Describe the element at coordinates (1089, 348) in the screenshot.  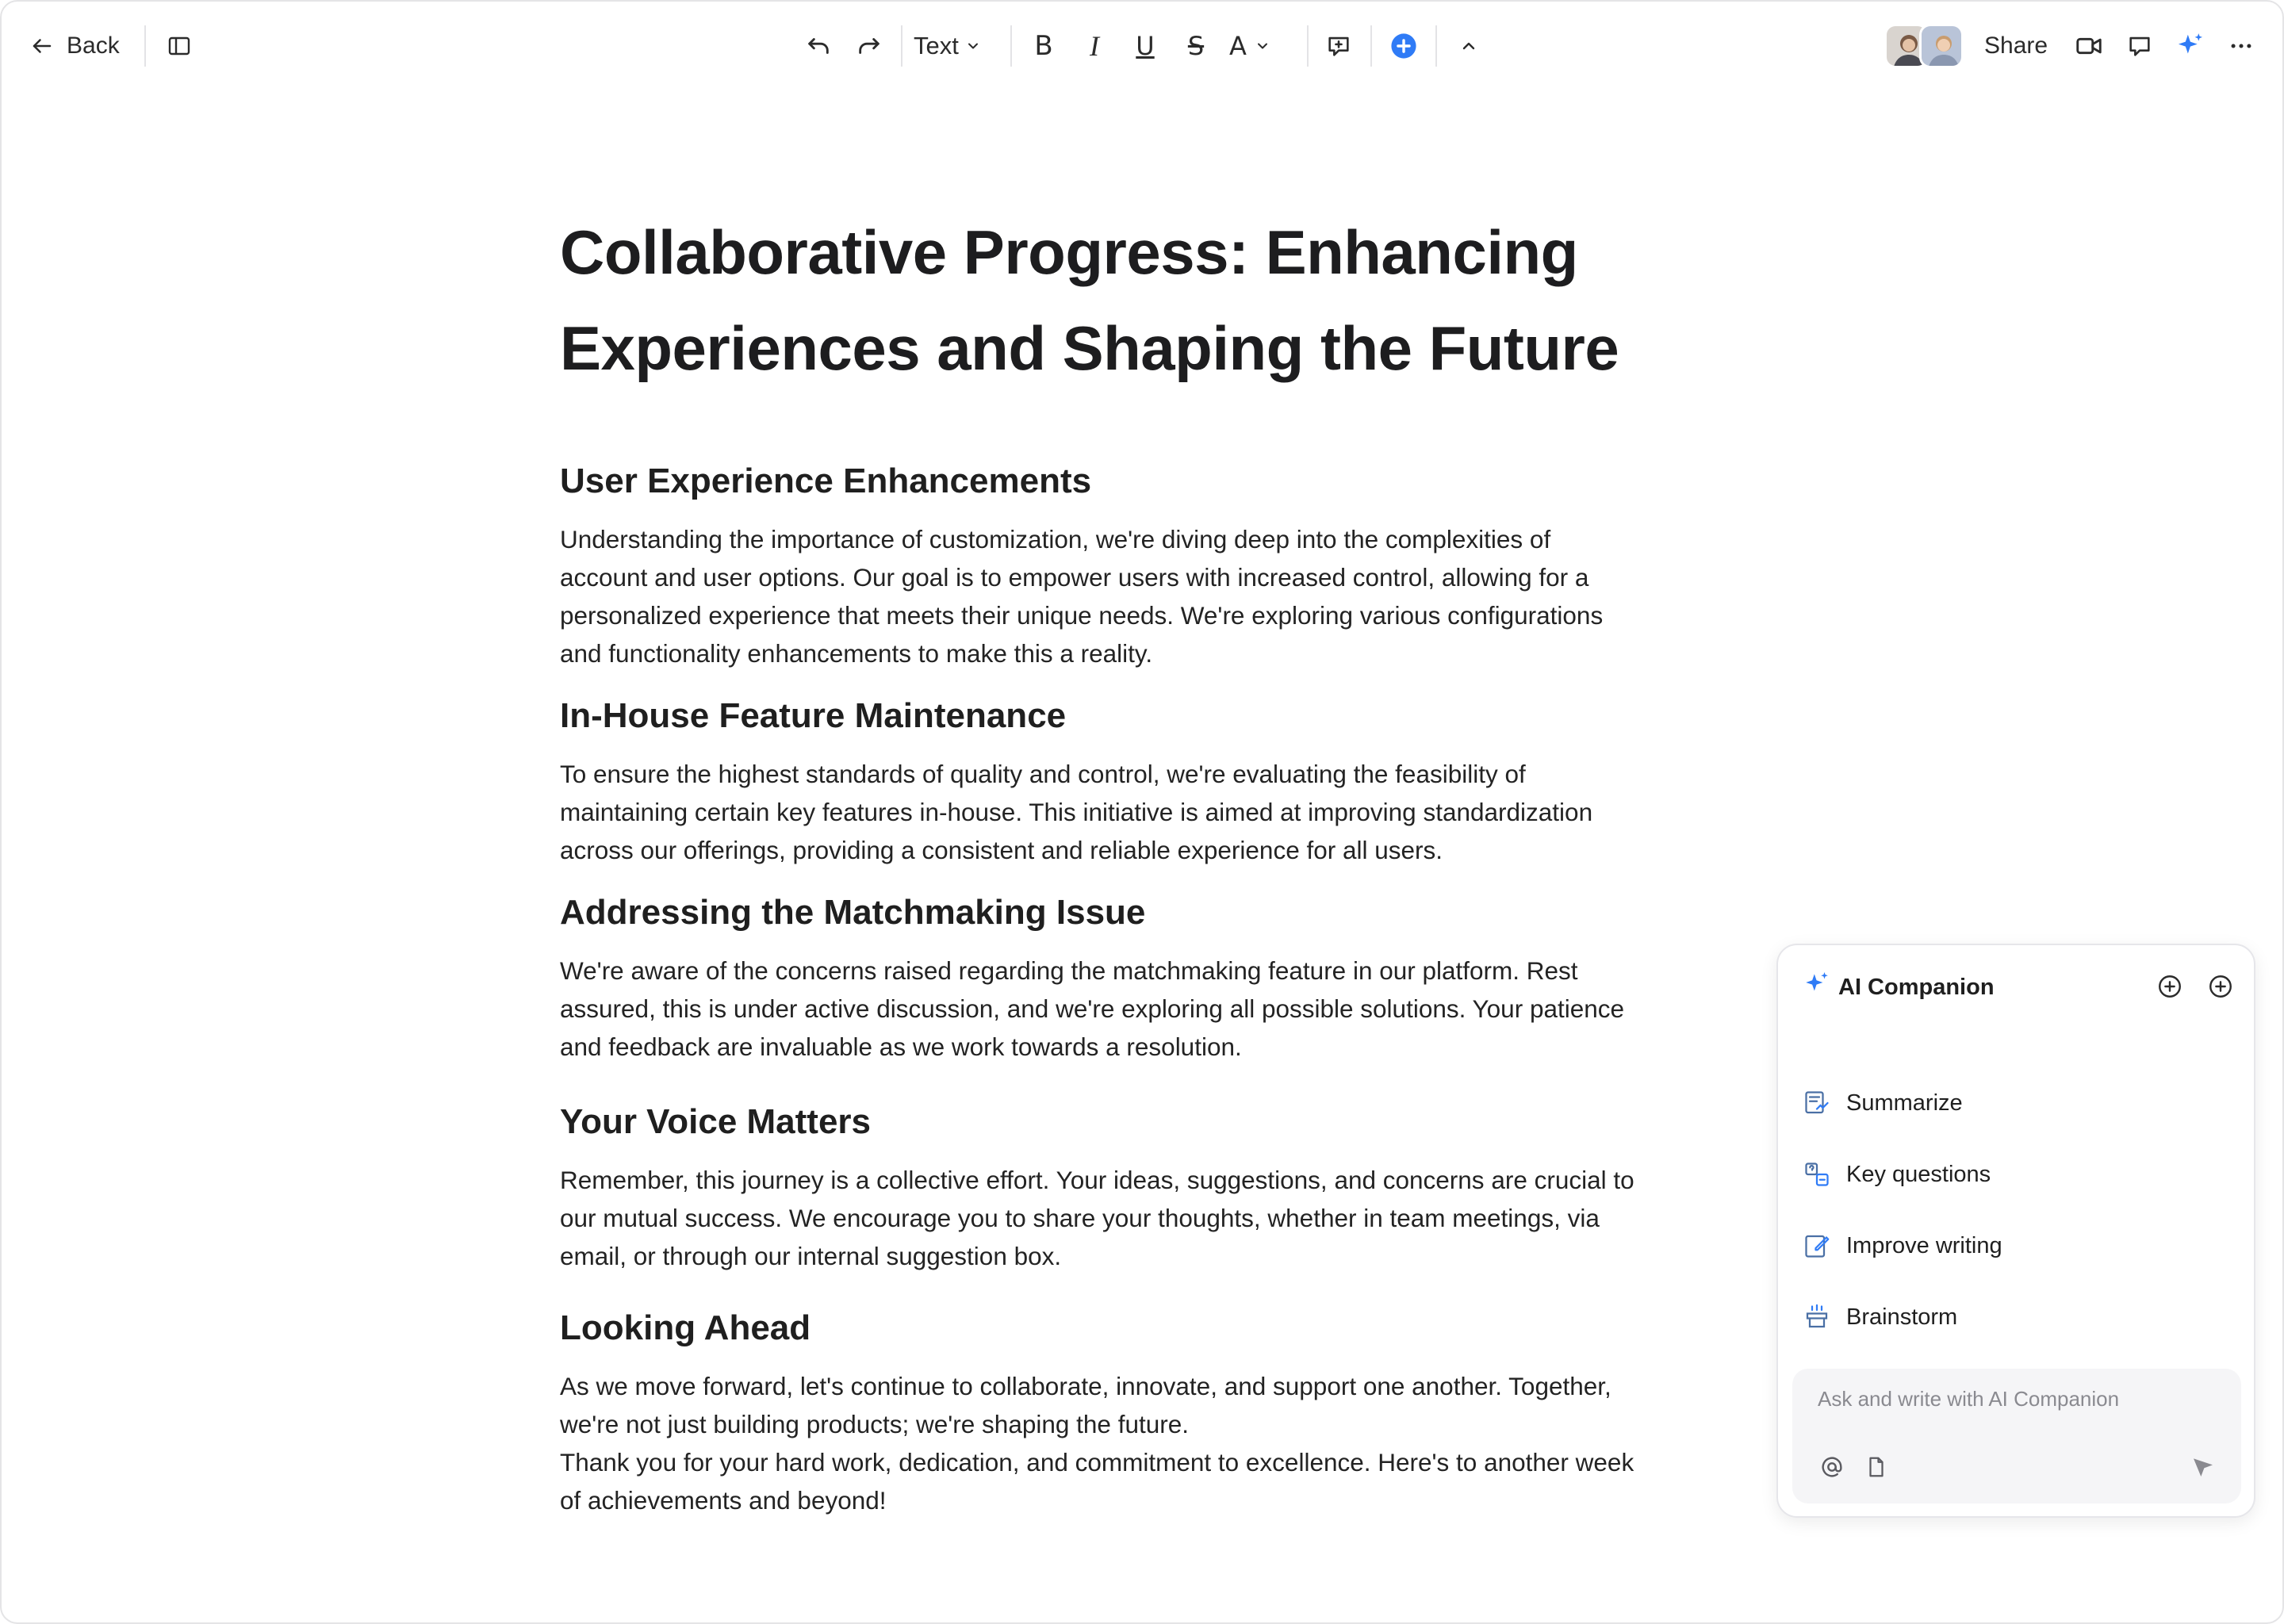
I see `title-line: Experiences and Shaping the Future` at that location.